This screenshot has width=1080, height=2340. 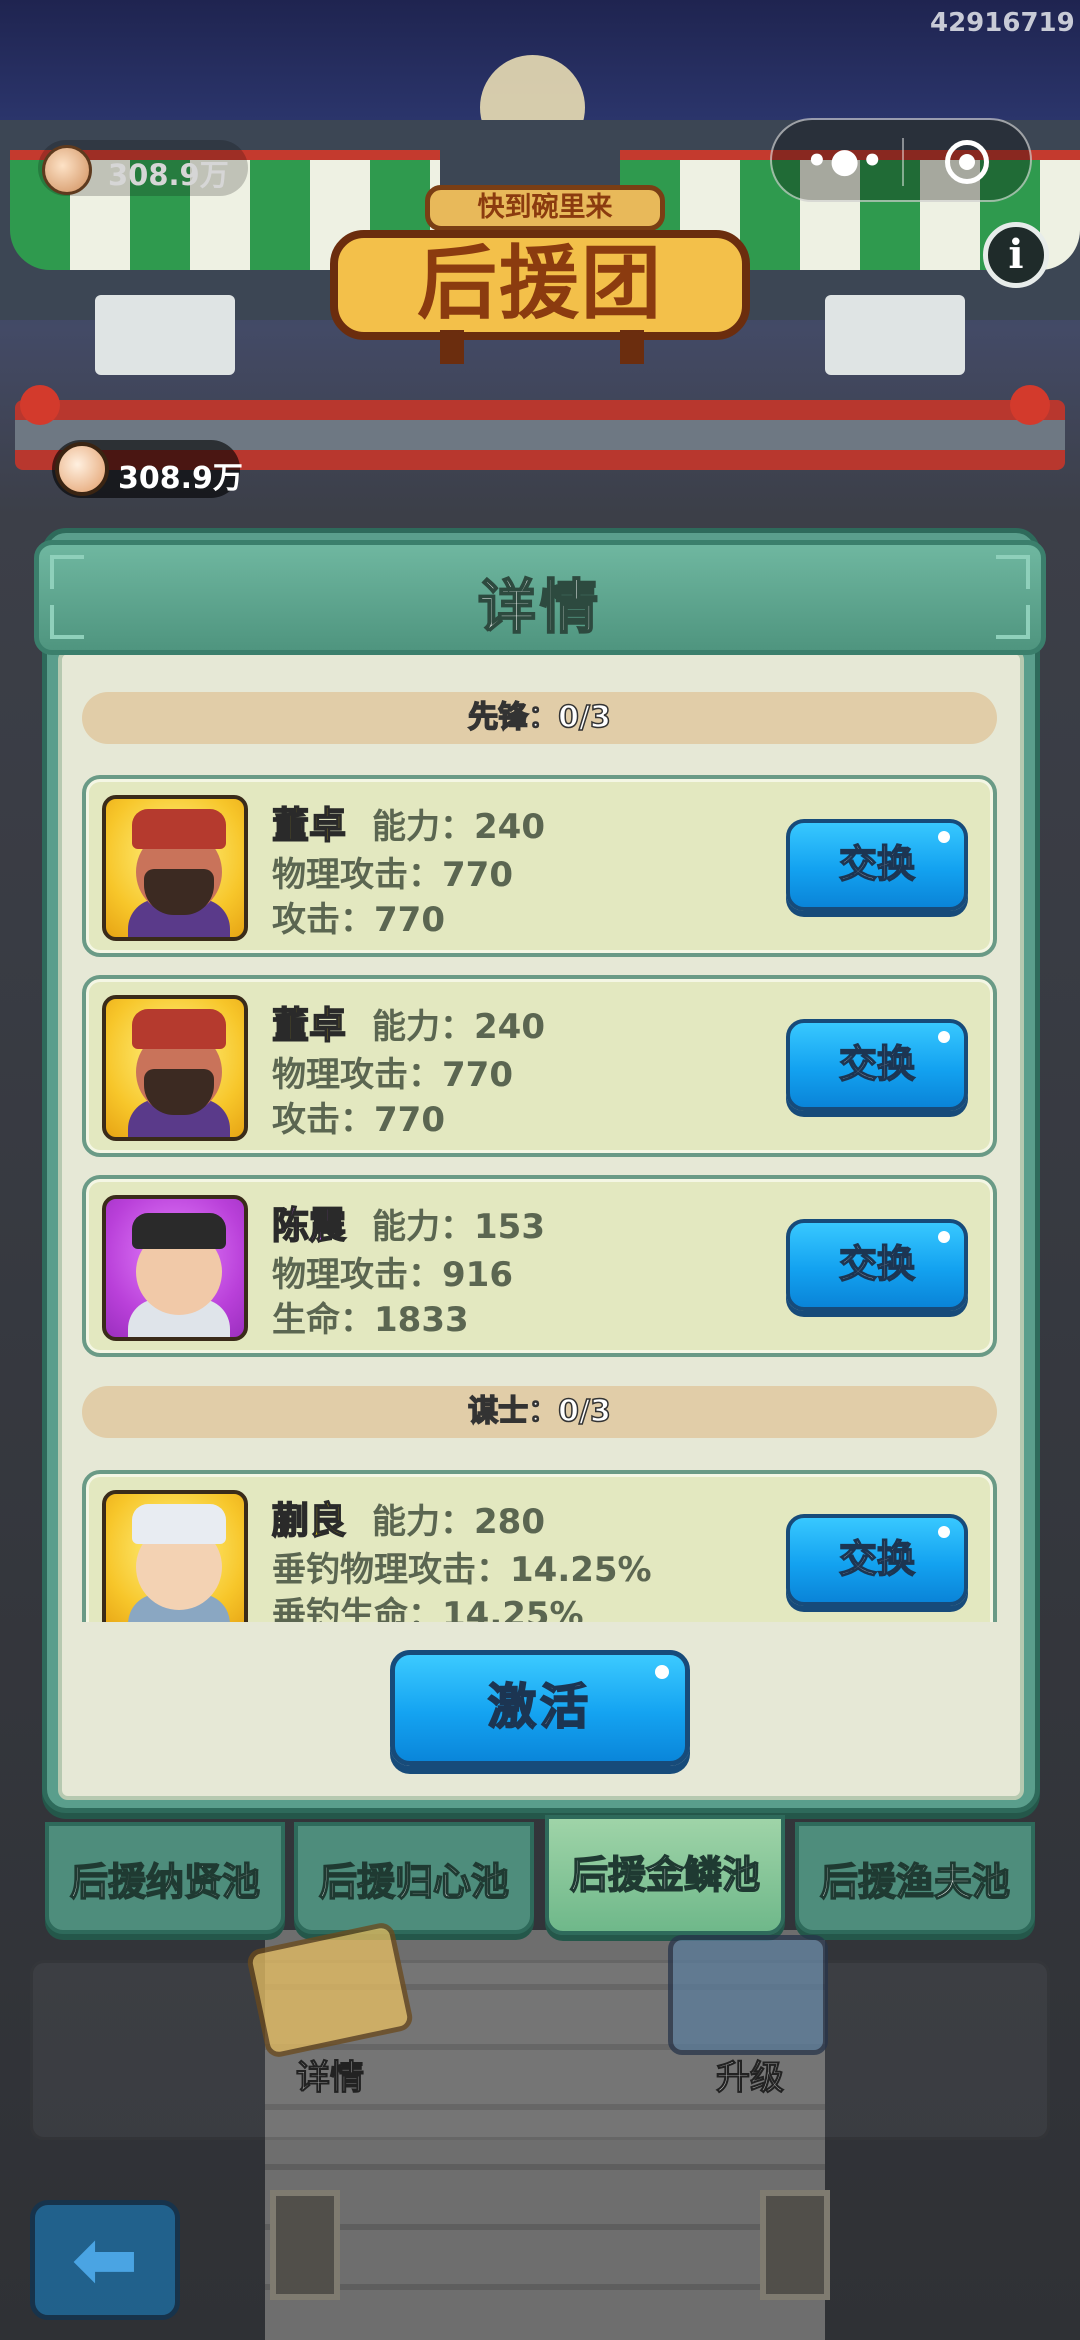 What do you see at coordinates (180, 478) in the screenshot?
I see `currency-amount: 308.9万` at bounding box center [180, 478].